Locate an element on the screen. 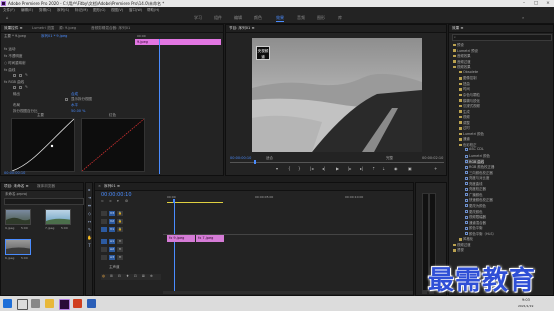  effect-item: 视频效果 is located at coordinates (462, 66).